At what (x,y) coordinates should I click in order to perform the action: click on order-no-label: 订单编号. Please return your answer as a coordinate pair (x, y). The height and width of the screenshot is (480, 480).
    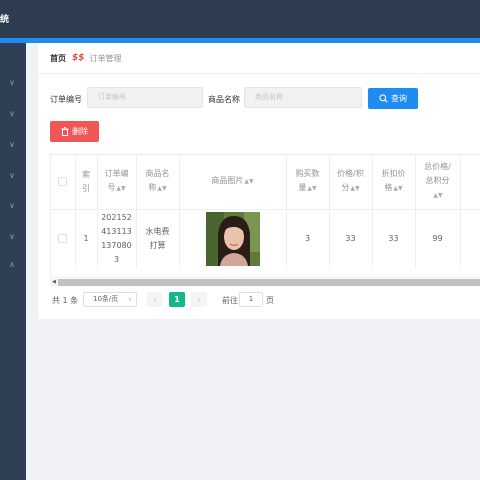
    Looking at the image, I should click on (66, 99).